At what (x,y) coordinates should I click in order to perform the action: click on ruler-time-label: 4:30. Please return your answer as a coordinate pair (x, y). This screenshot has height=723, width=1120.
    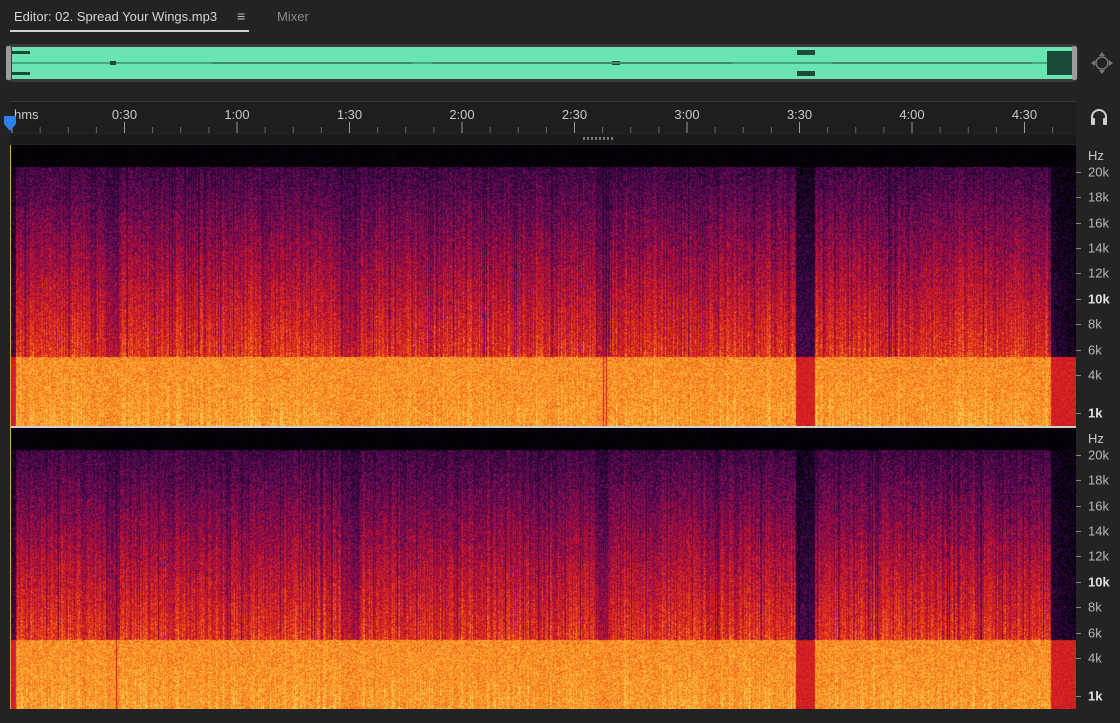
    Looking at the image, I should click on (1024, 114).